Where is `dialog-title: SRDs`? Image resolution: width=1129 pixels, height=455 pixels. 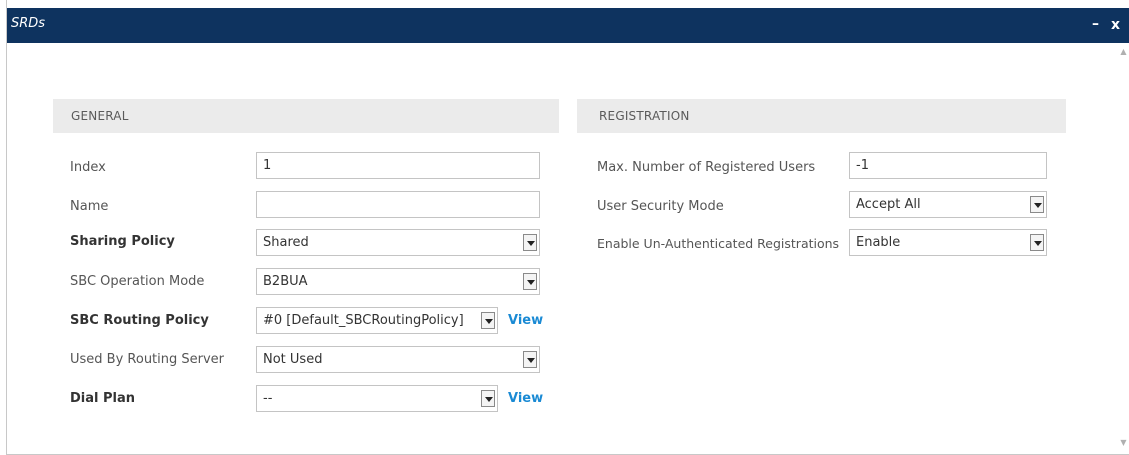
dialog-title: SRDs is located at coordinates (28, 23).